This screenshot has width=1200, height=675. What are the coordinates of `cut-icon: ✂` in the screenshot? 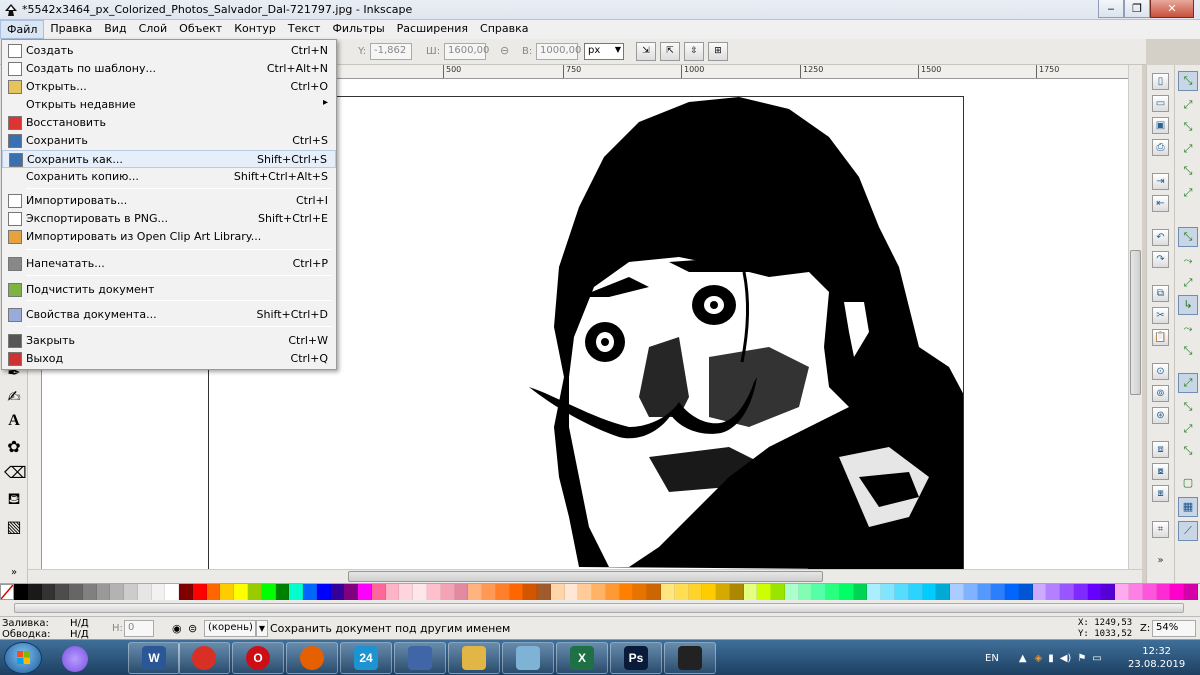 It's located at (1160, 315).